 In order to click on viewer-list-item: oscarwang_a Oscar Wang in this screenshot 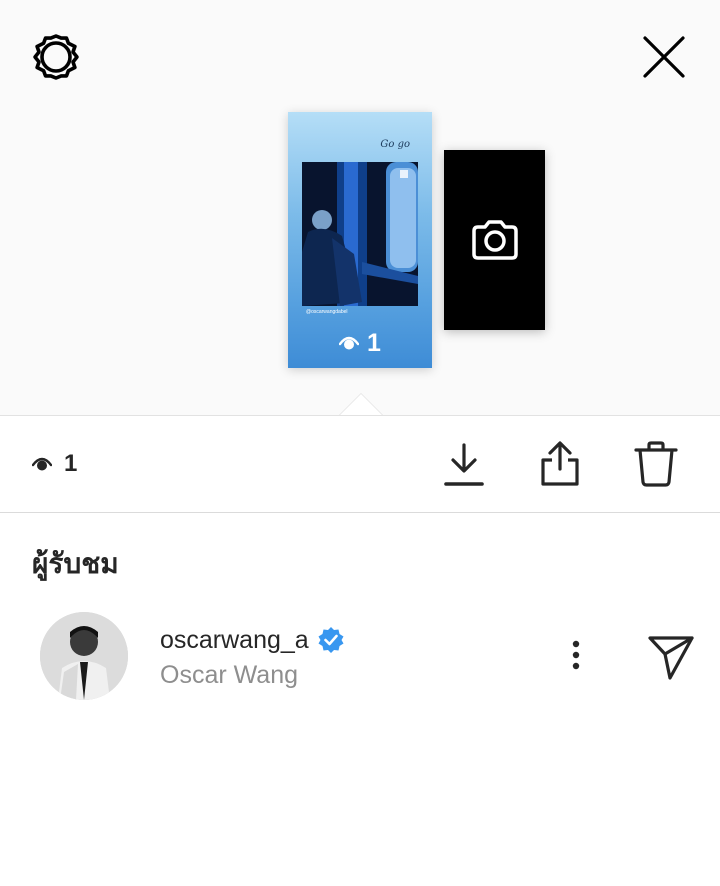, I will do `click(360, 657)`.